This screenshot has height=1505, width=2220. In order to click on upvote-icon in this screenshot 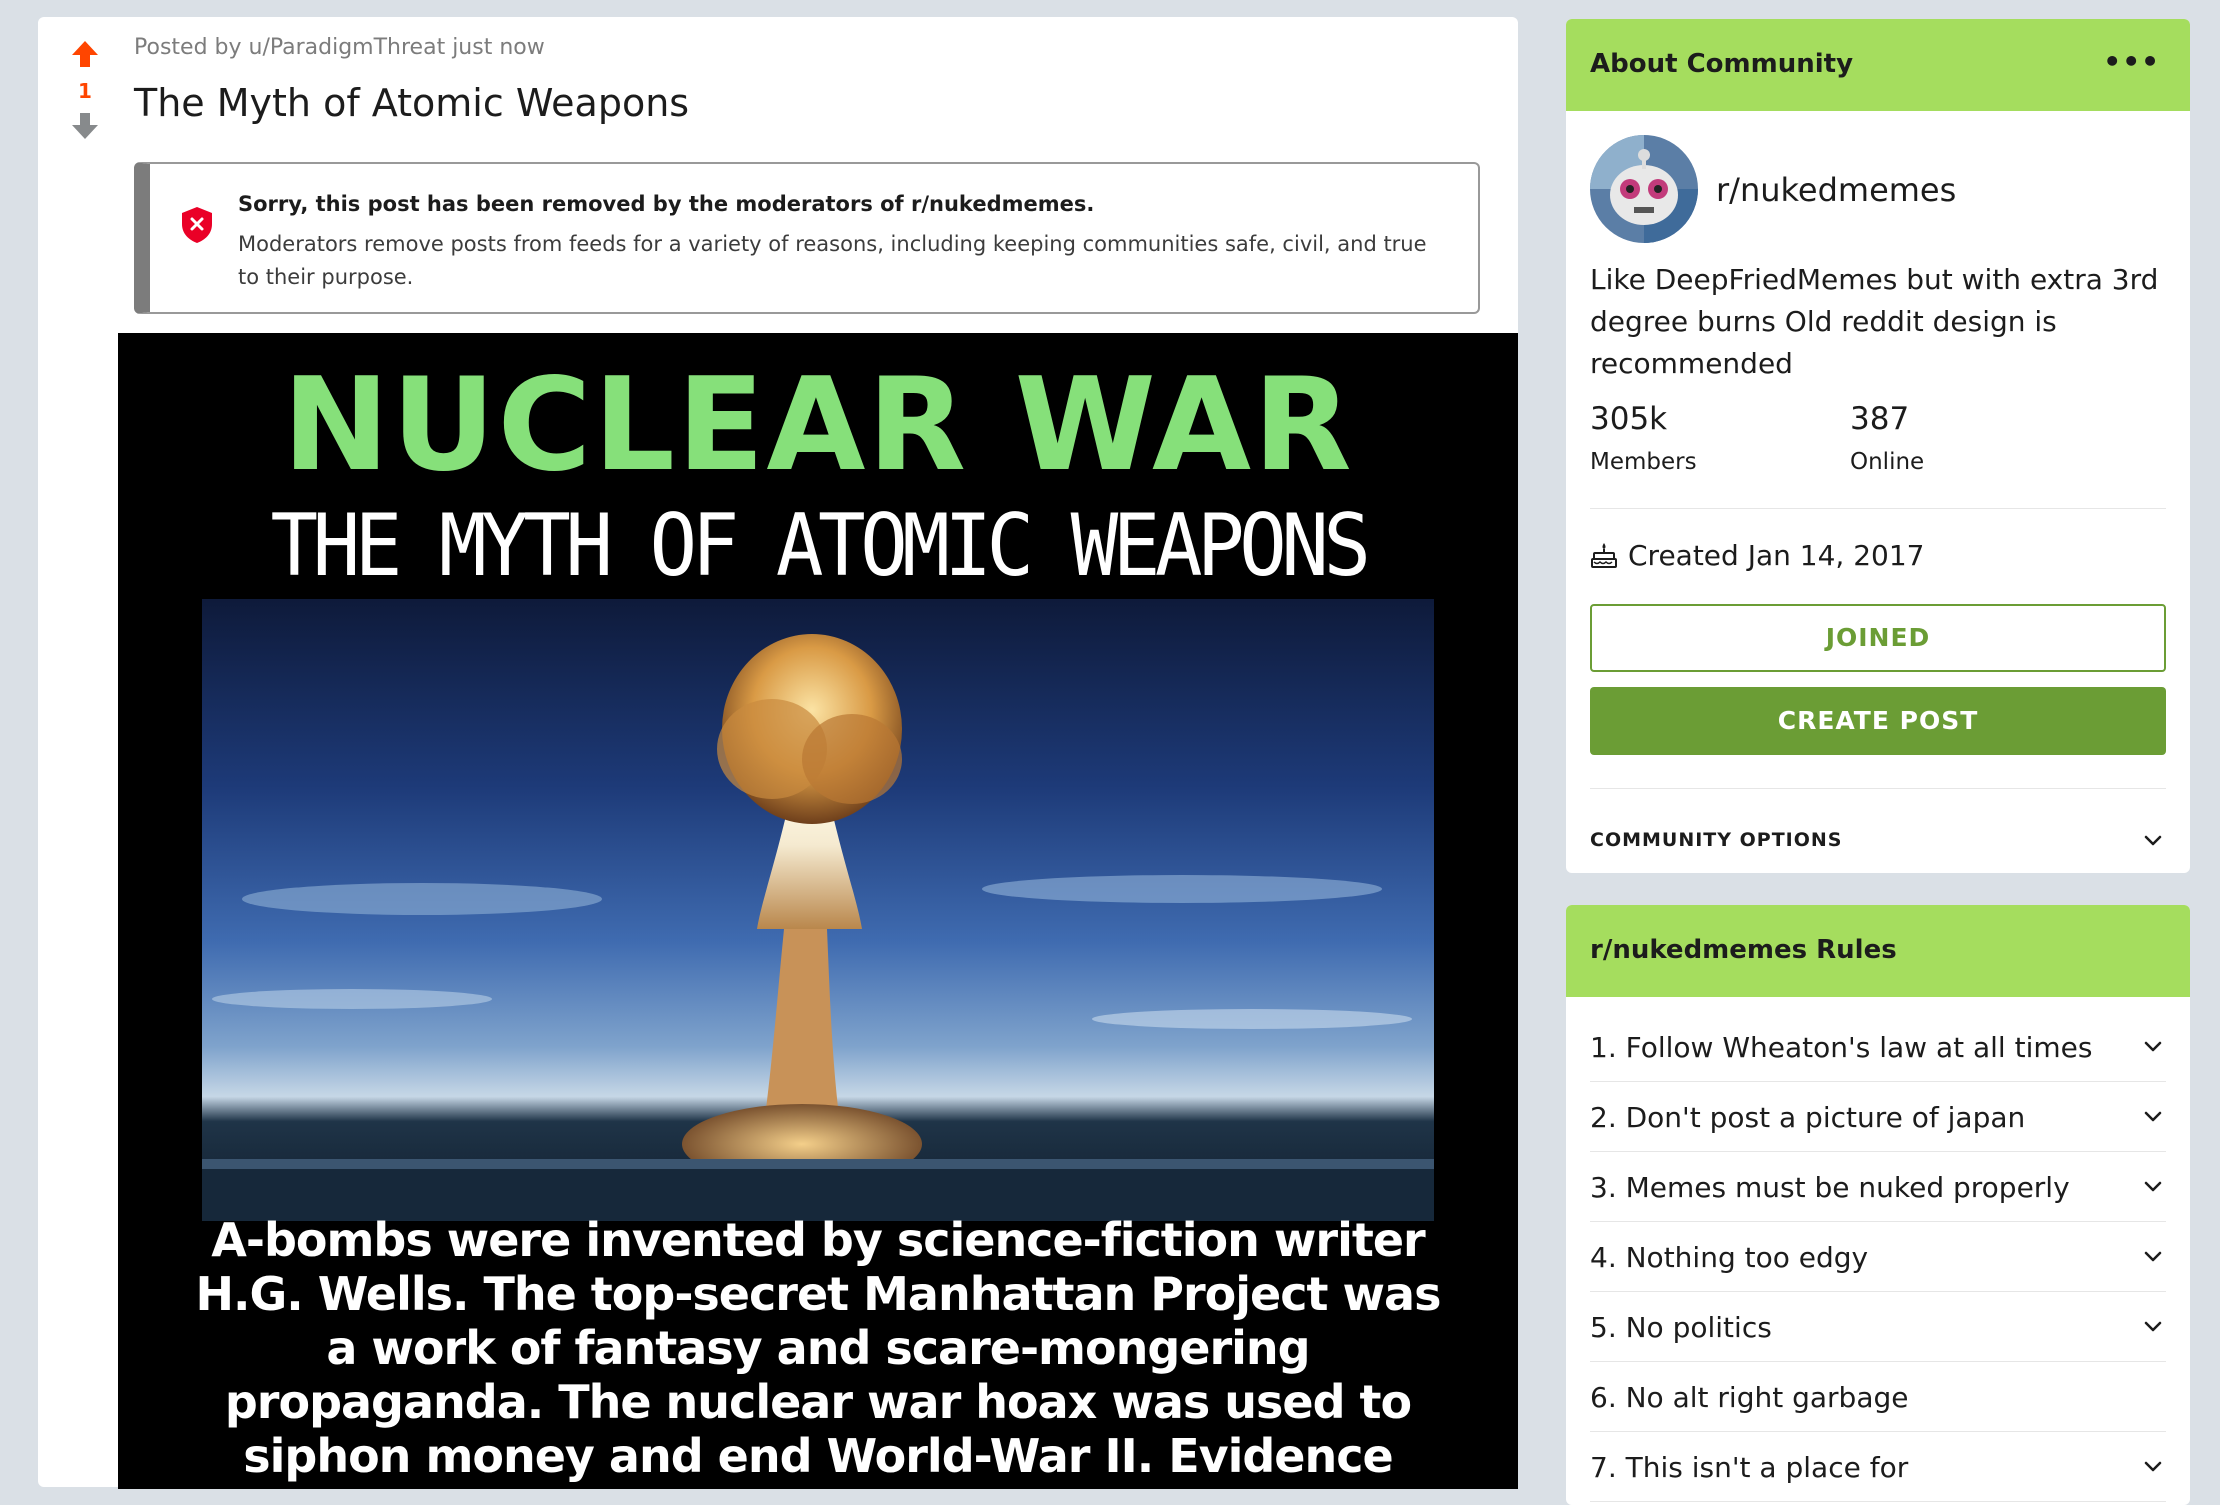, I will do `click(85, 54)`.